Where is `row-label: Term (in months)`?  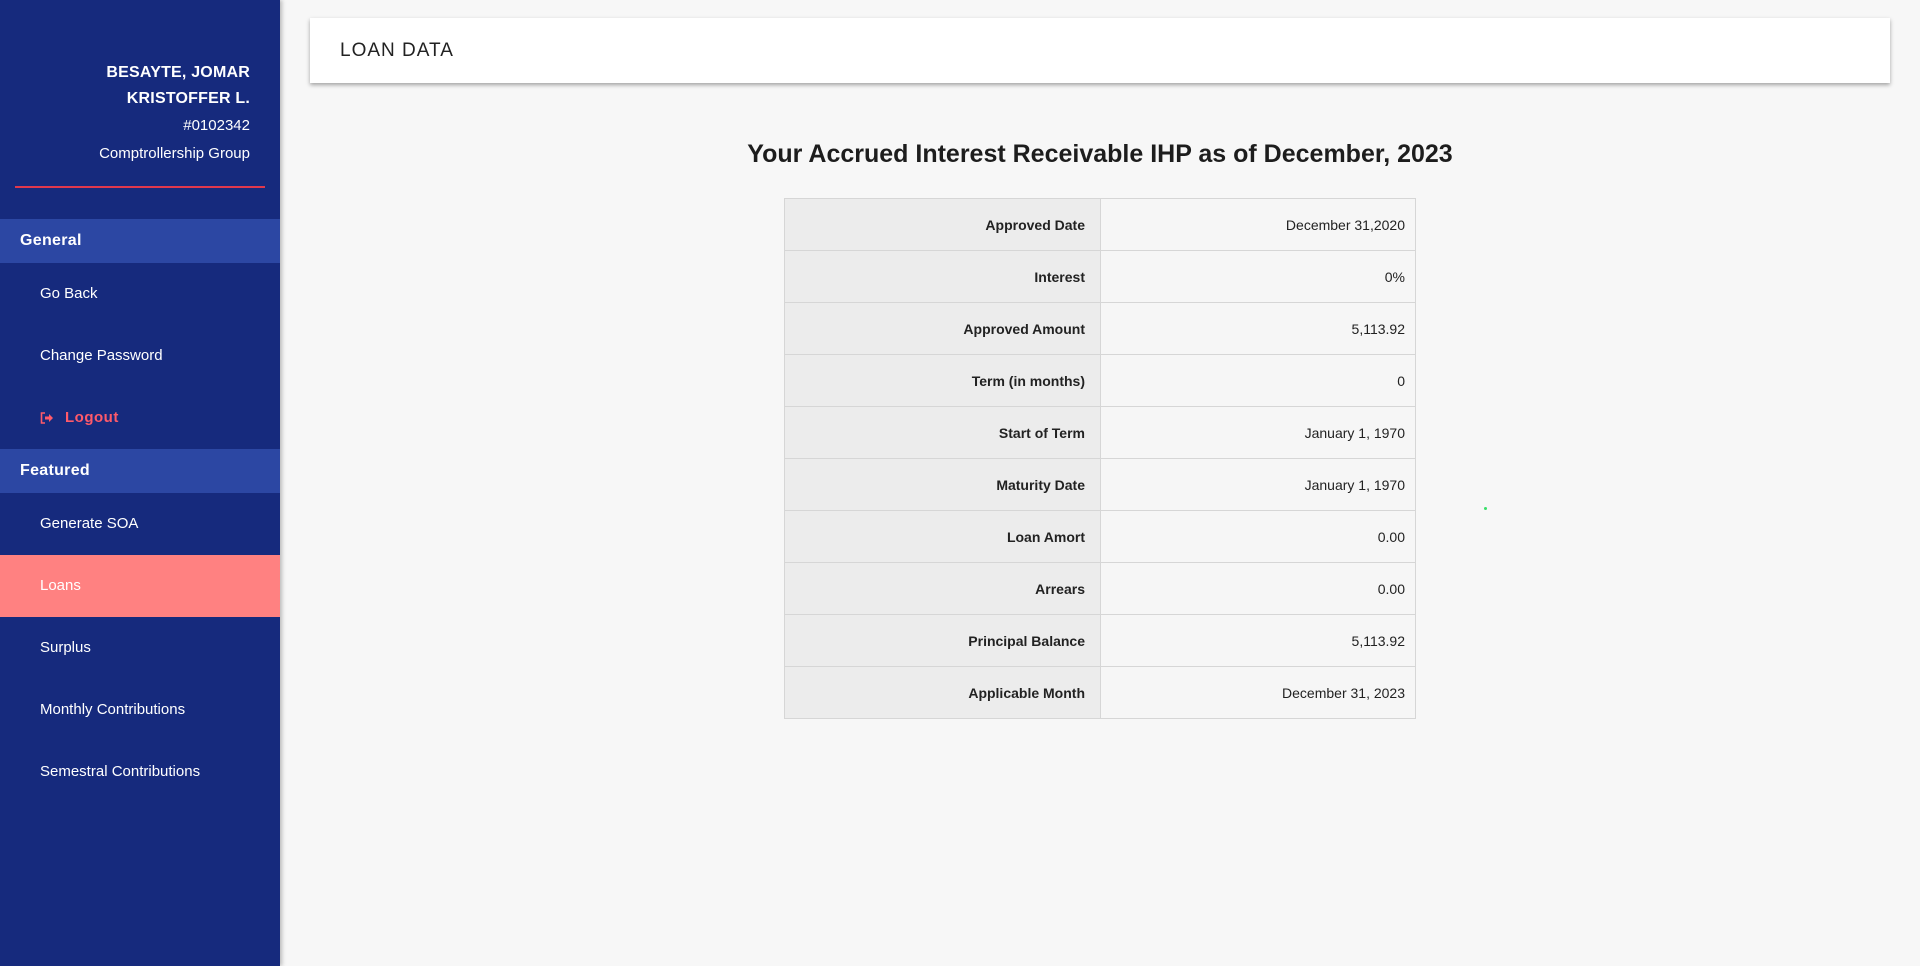 row-label: Term (in months) is located at coordinates (942, 380).